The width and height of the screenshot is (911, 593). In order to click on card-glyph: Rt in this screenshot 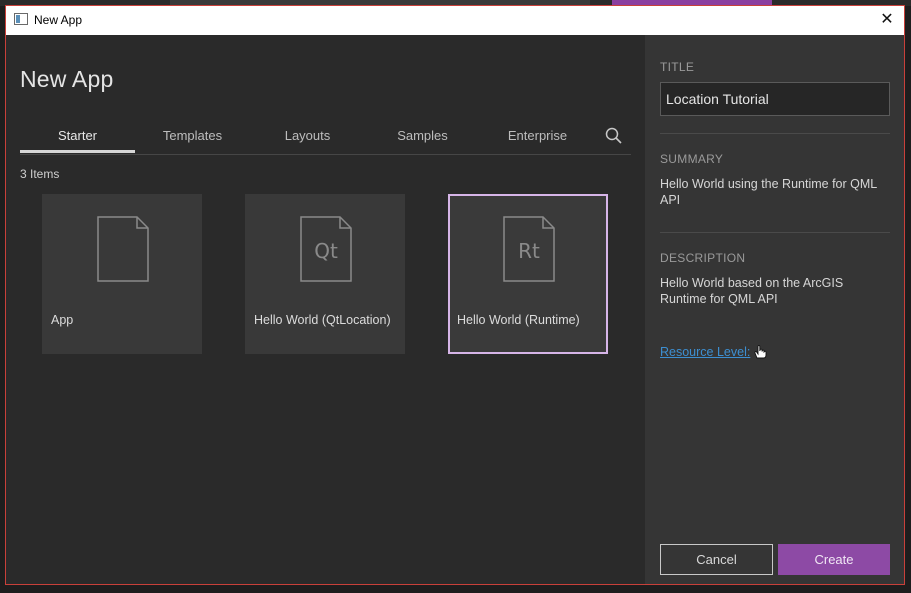, I will do `click(529, 251)`.